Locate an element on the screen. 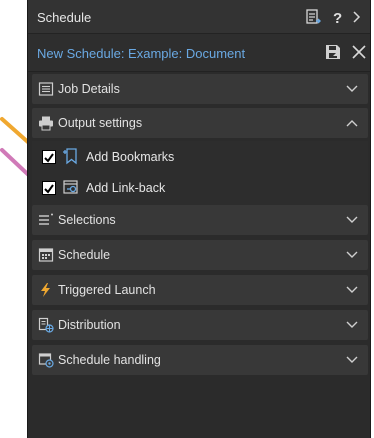 The height and width of the screenshot is (438, 374). close-icon is located at coordinates (359, 52).